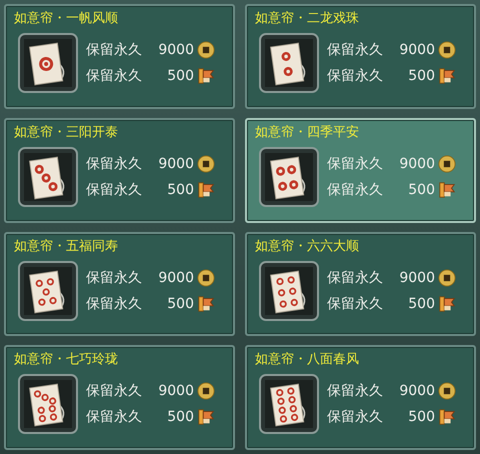 Image resolution: width=480 pixels, height=454 pixels. I want to click on item-card: 如意帘・七巧玲珑 保留永久 9000 保留永久 500, so click(119, 397).